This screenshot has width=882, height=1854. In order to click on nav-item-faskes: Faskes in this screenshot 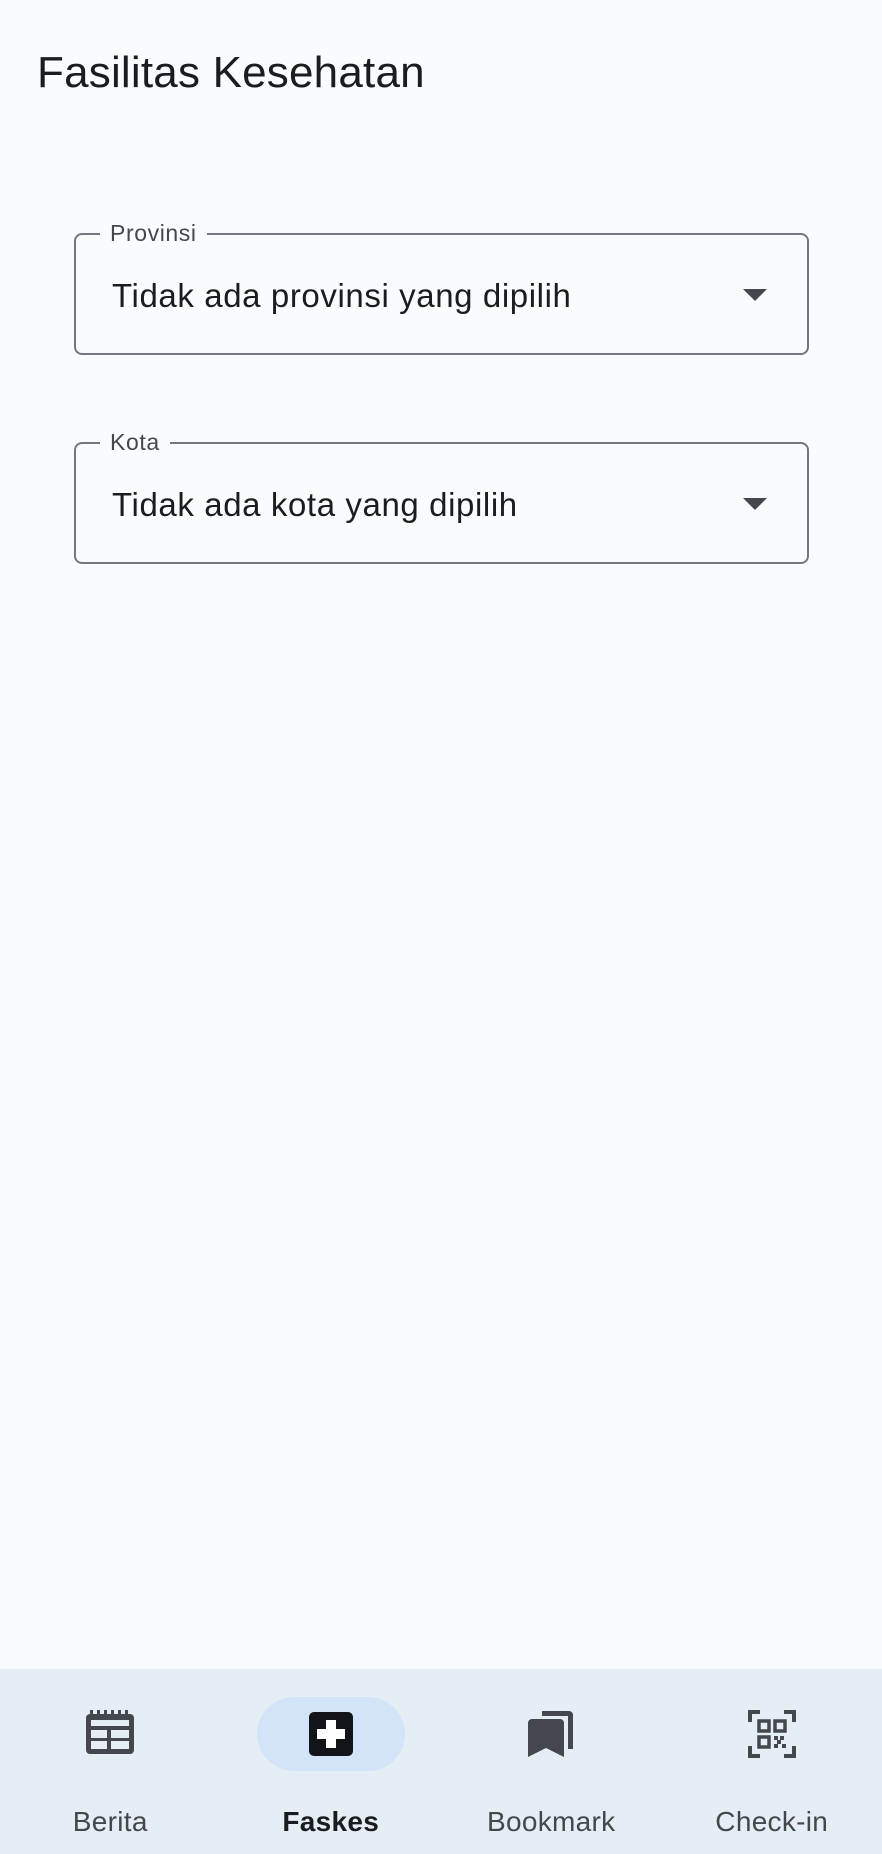, I will do `click(331, 1761)`.